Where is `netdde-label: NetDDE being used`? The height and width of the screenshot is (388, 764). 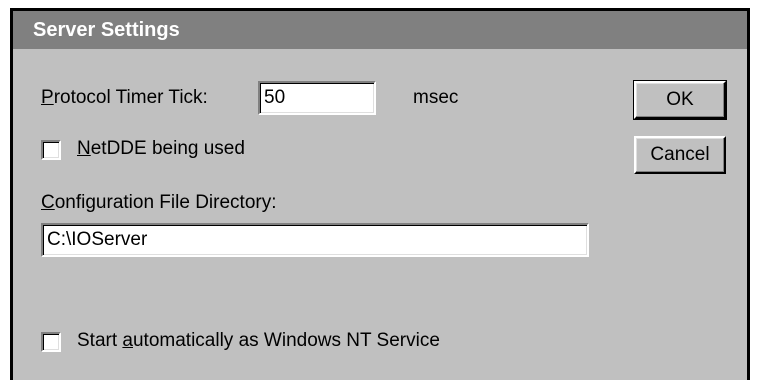
netdde-label: NetDDE being used is located at coordinates (161, 149).